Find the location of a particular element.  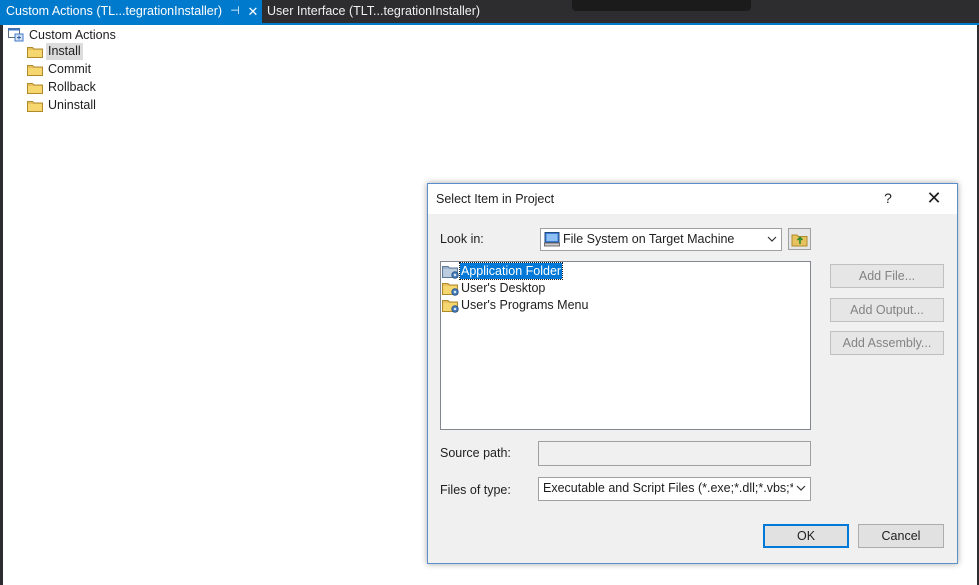

list-item-label: User's Programs Menu is located at coordinates (525, 305).